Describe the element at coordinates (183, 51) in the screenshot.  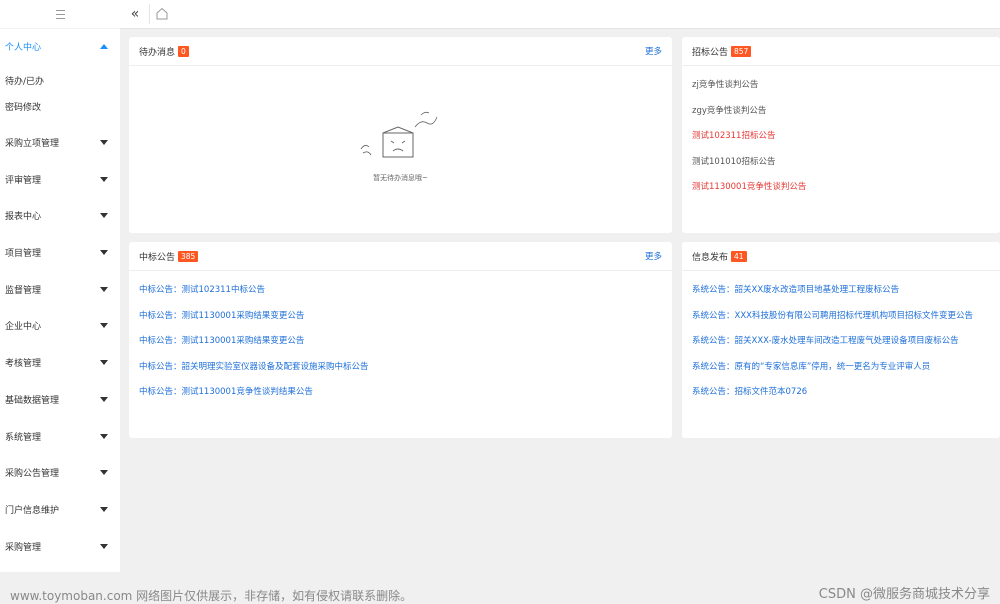
I see `count-badge: 0` at that location.